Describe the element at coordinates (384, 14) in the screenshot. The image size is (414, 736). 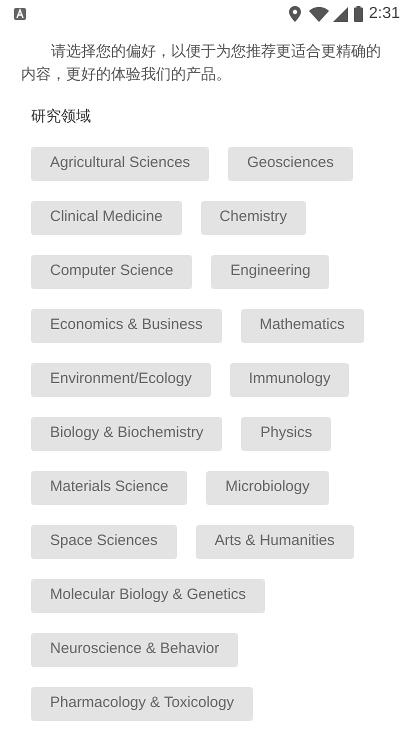
I see `status-time: 2:31` at that location.